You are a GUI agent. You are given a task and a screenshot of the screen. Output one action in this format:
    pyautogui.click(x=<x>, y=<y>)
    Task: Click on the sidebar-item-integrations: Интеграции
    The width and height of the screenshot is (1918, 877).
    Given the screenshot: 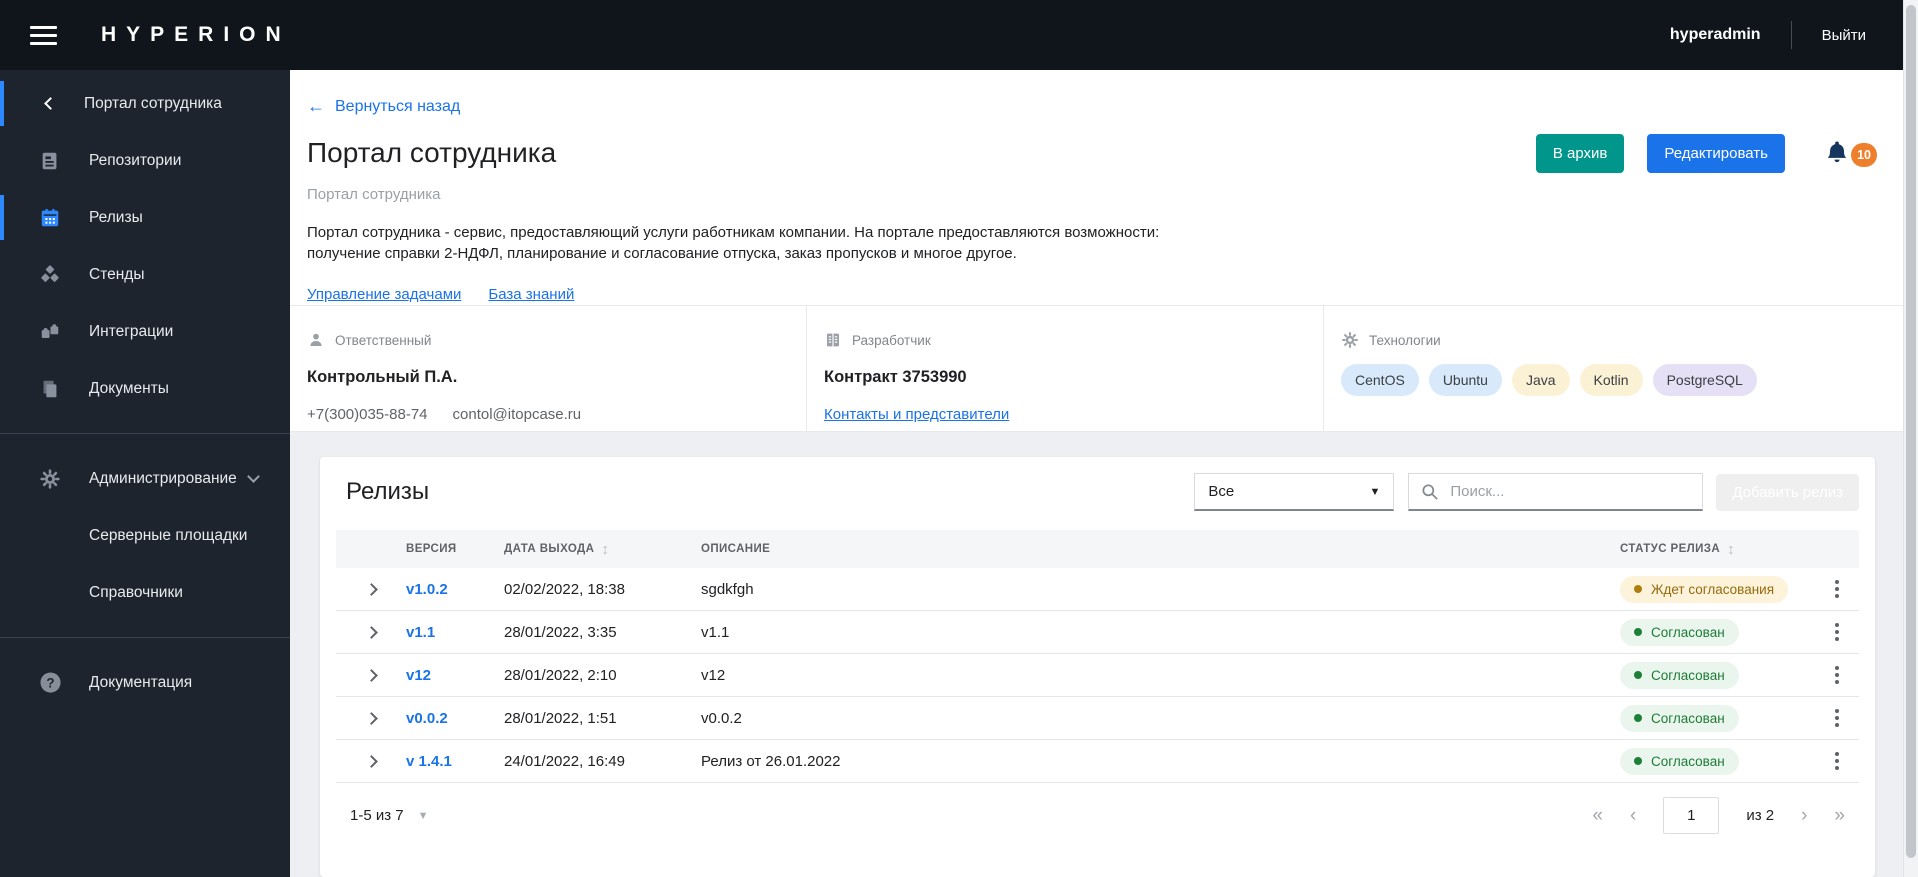 What is the action you would take?
    pyautogui.click(x=145, y=331)
    